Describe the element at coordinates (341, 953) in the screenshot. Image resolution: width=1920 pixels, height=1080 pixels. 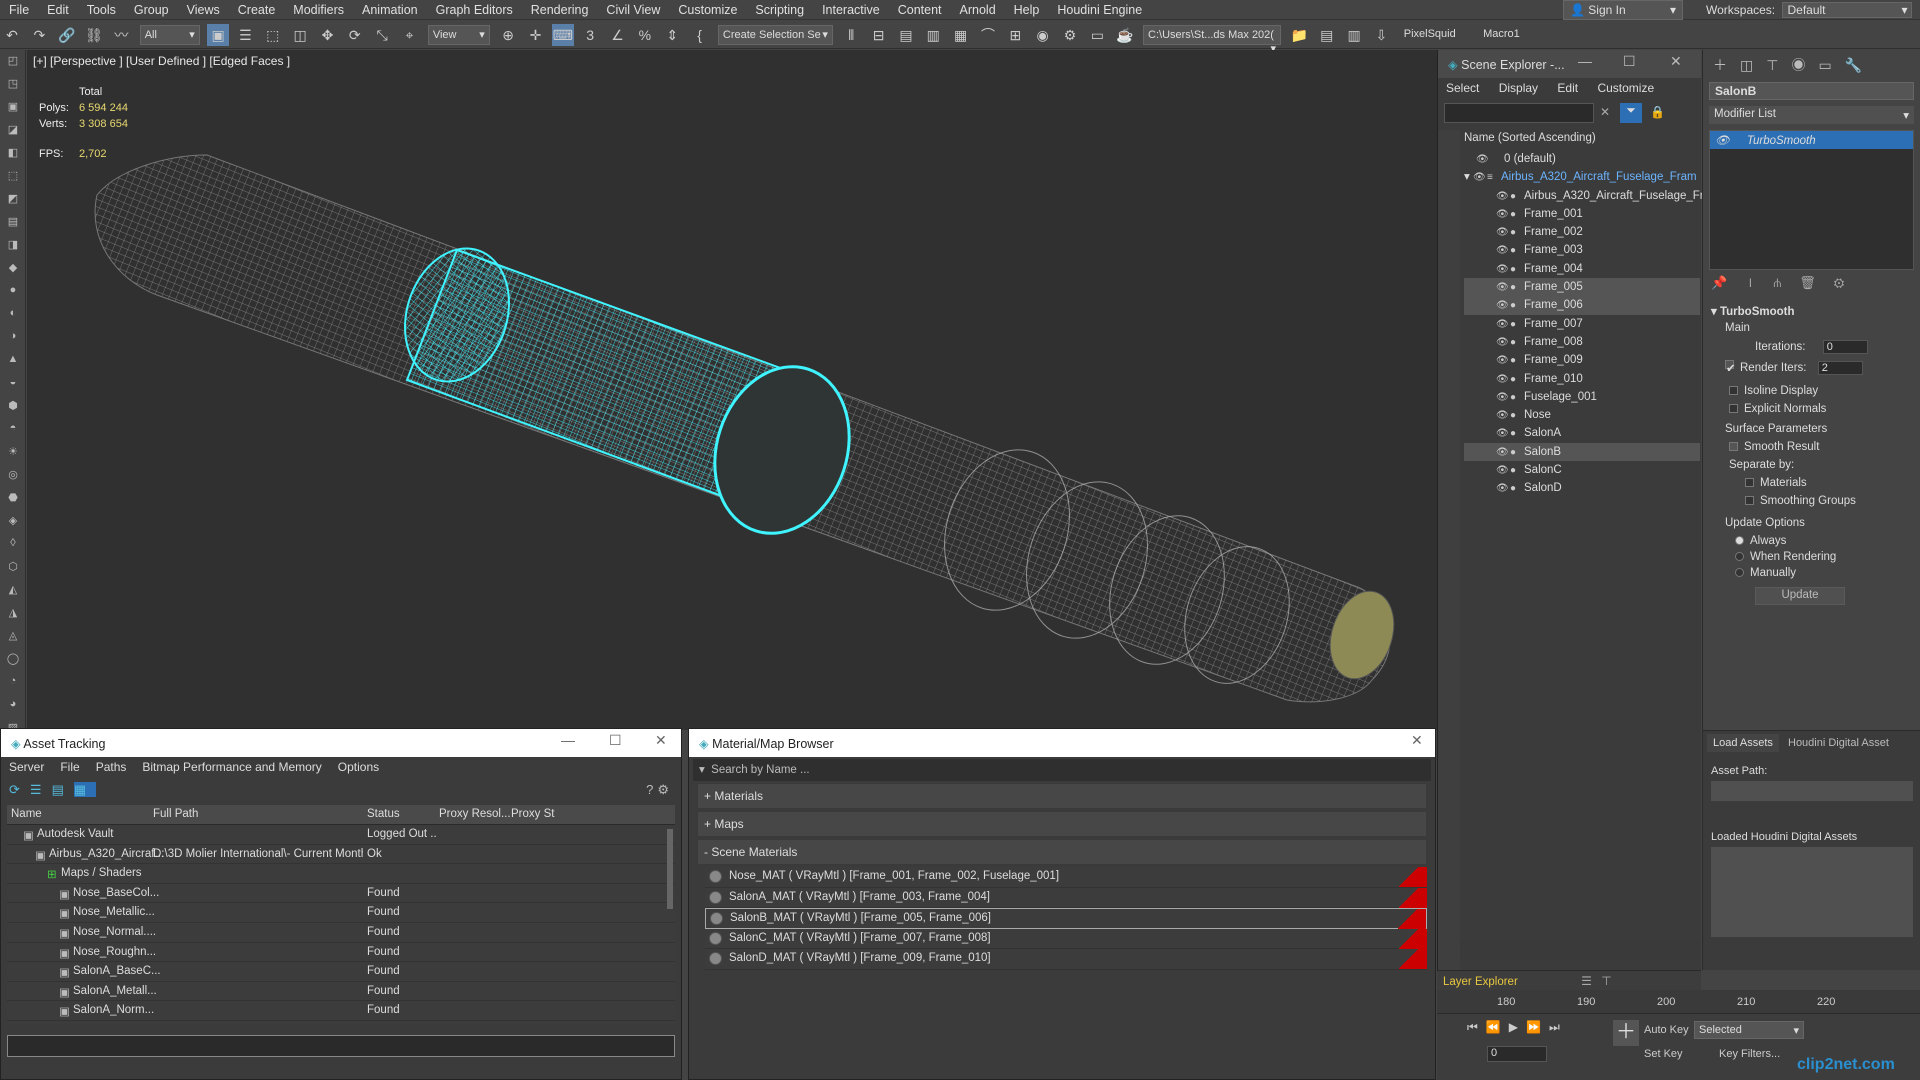
I see `table-row: ▣ Nose_Roughn... Found` at that location.